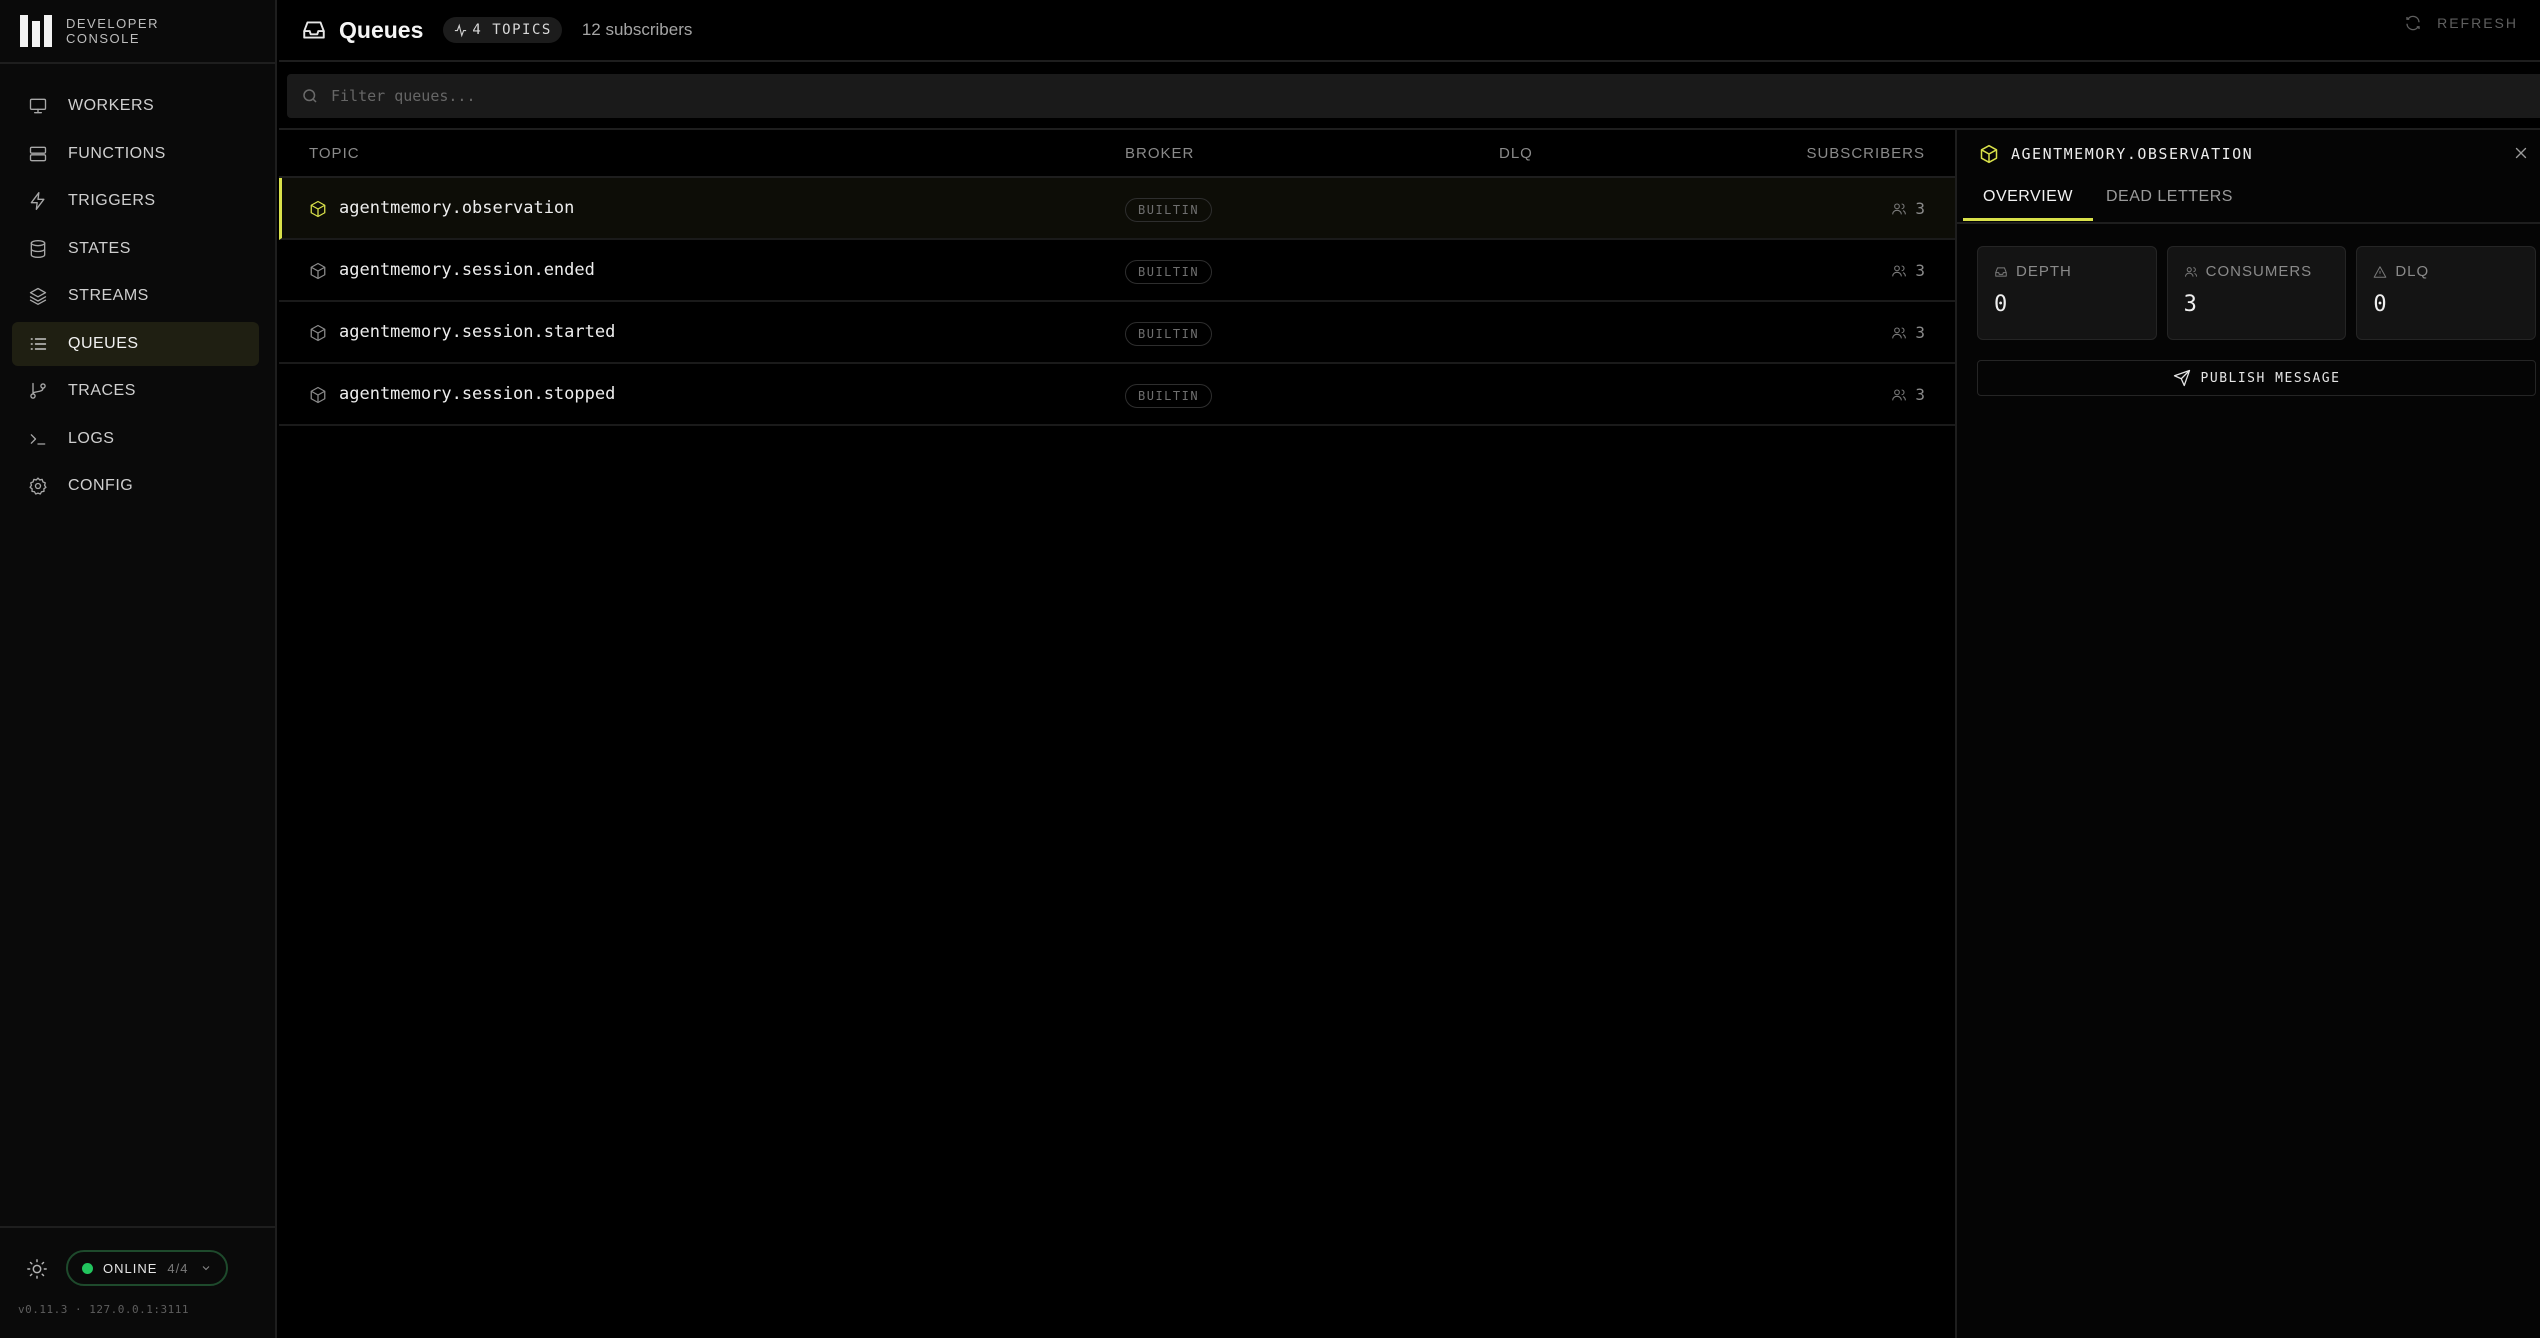  I want to click on sidebar-item-label: STATES, so click(99, 248).